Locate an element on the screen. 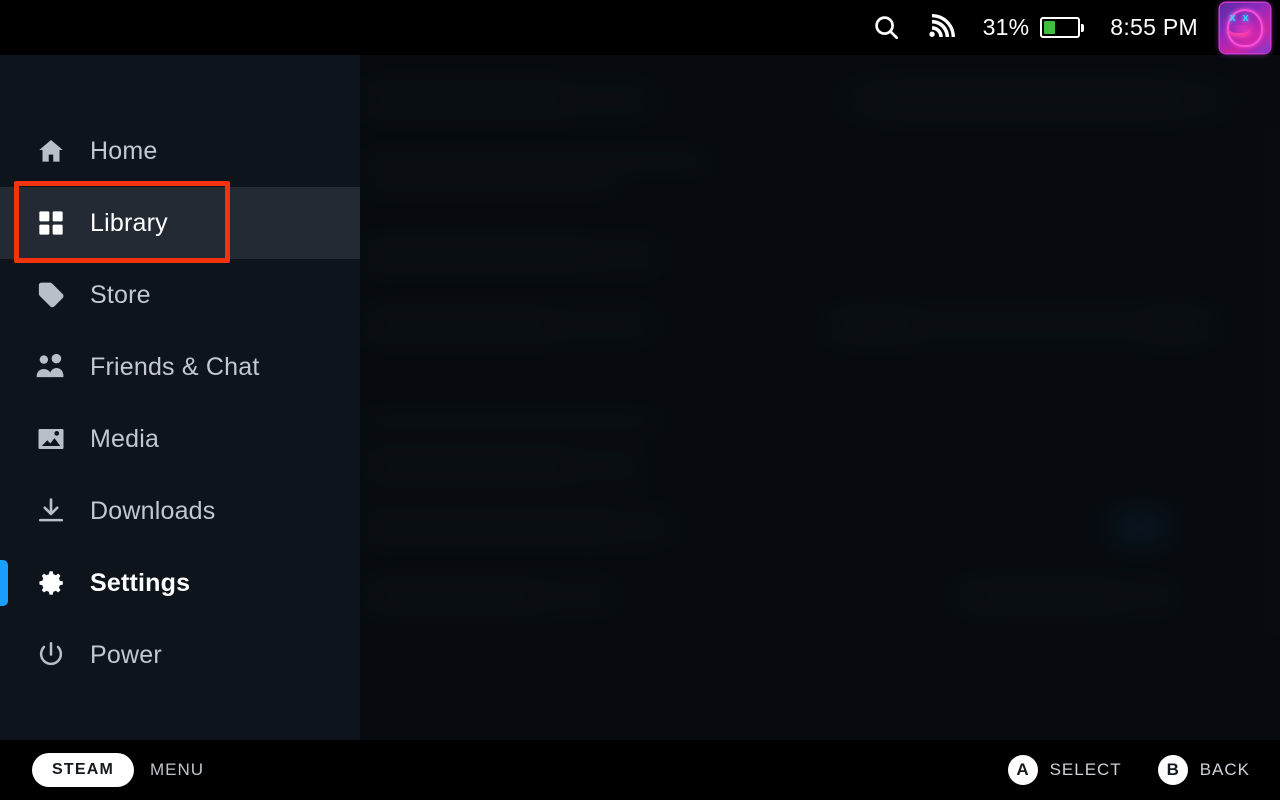 This screenshot has height=800, width=1280. hint-back: B BACK is located at coordinates (1203, 770).